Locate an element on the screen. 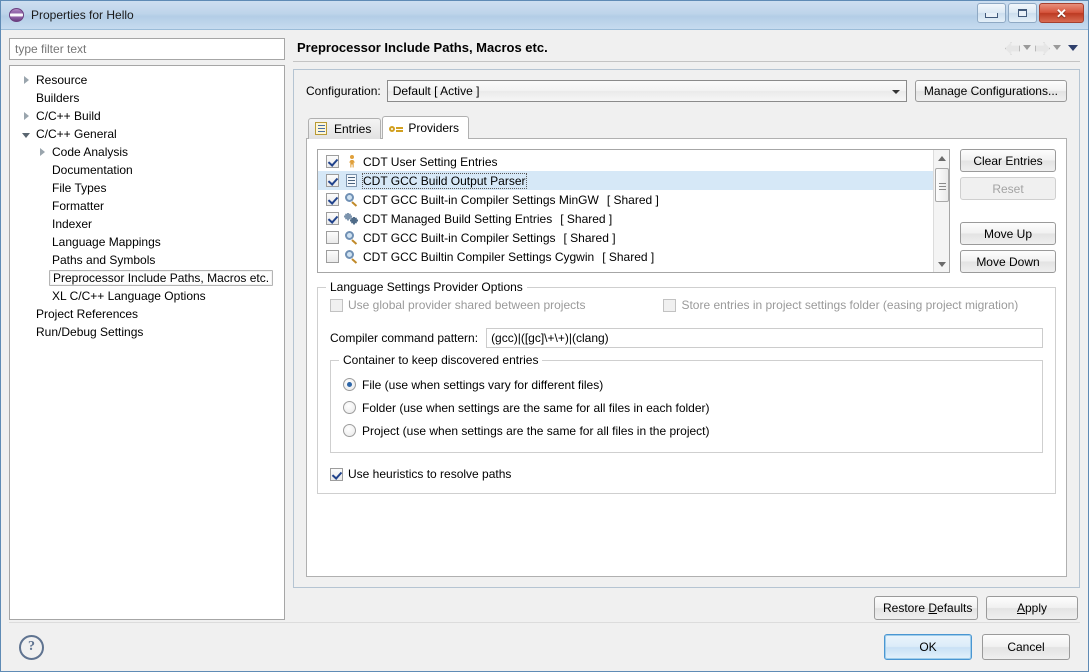  tab-strip: Entries Providers is located at coordinates (687, 127).